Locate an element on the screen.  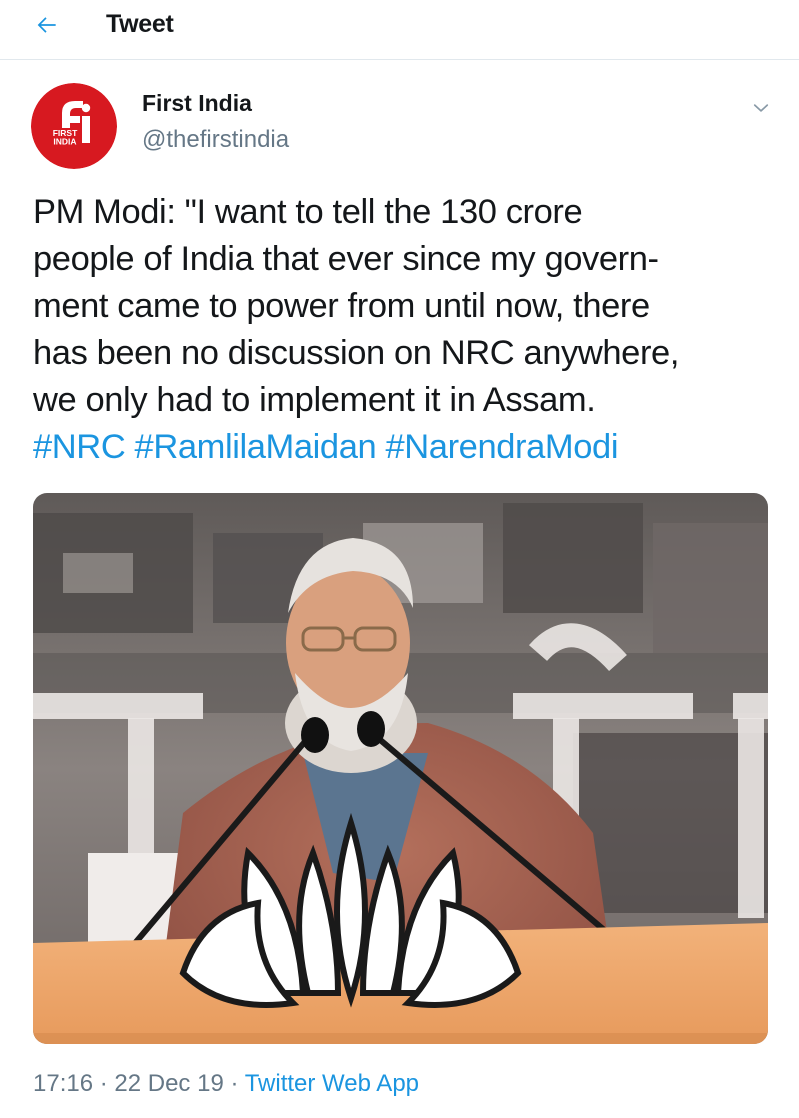
arrow-left-icon is located at coordinates (46, 25).